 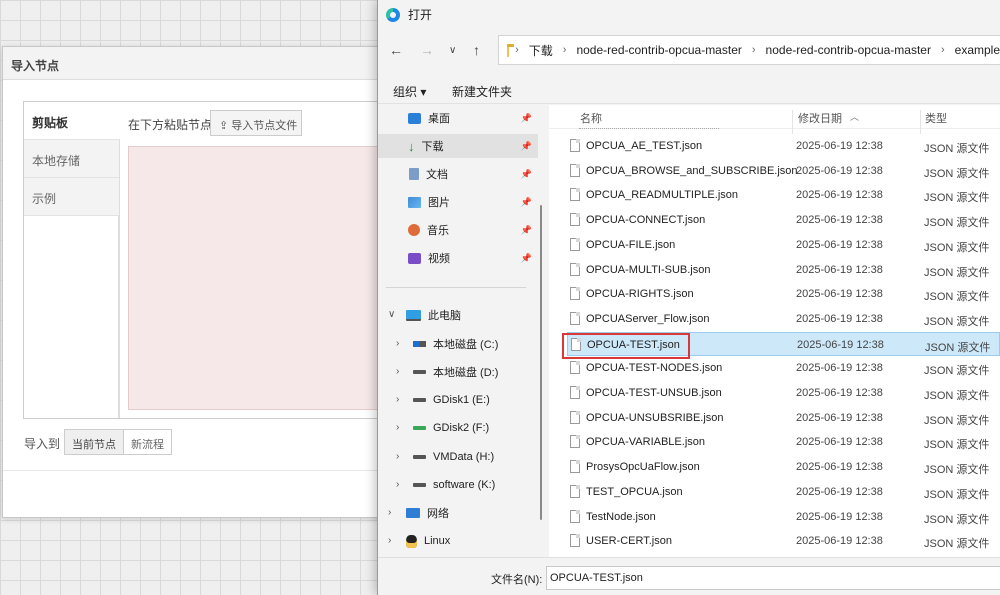 I want to click on nav-item-drive-d: 本地磁盘 (D:), so click(x=475, y=372).